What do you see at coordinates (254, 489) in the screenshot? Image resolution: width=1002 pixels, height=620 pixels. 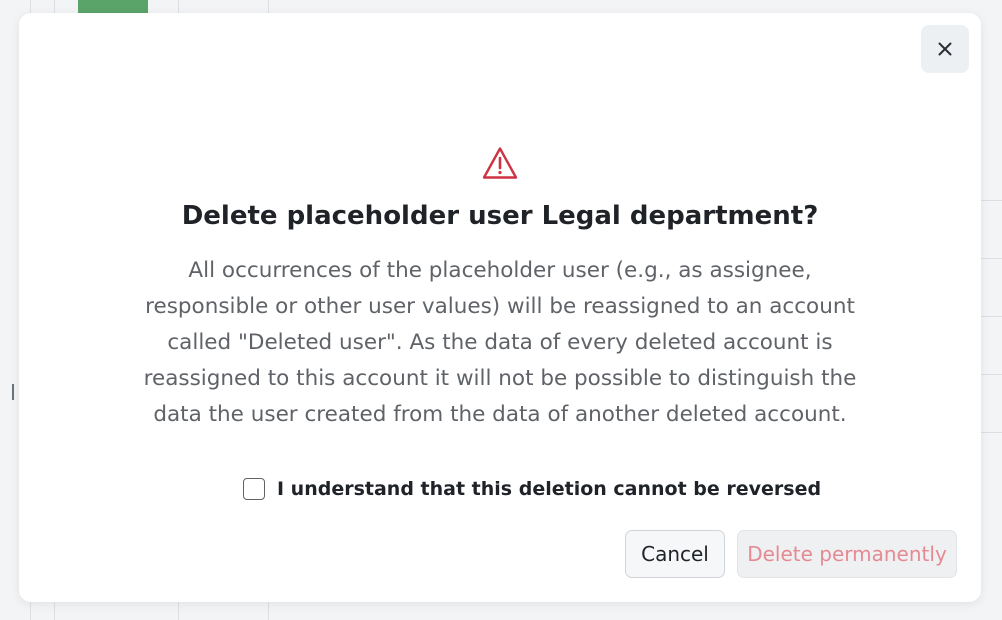 I see `confirm-deletion-checkbox` at bounding box center [254, 489].